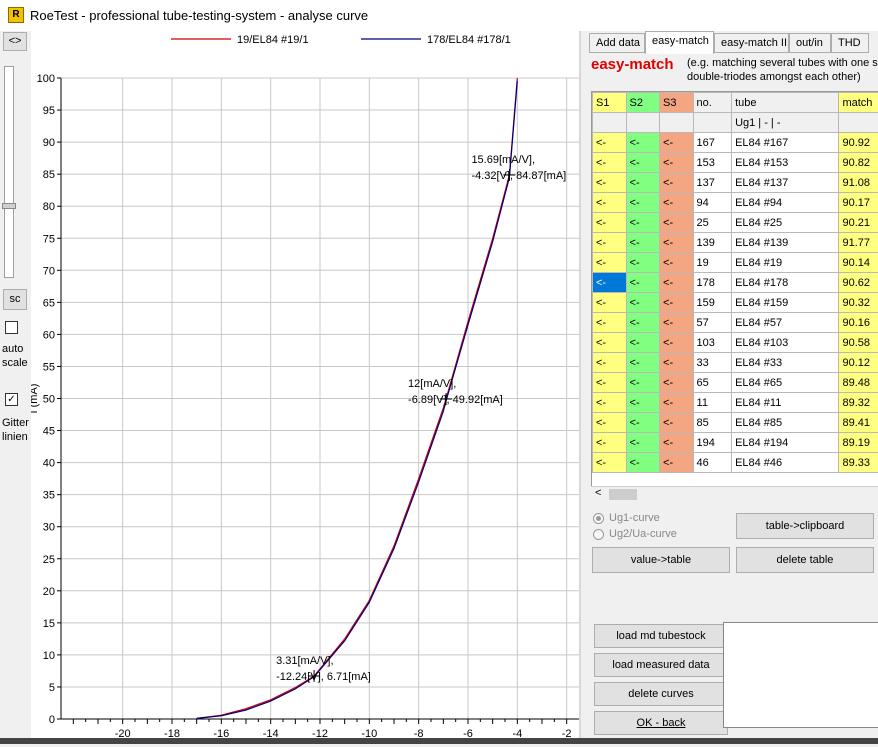 The width and height of the screenshot is (878, 747). Describe the element at coordinates (810, 43) in the screenshot. I see `tab-out-in: out/in` at that location.